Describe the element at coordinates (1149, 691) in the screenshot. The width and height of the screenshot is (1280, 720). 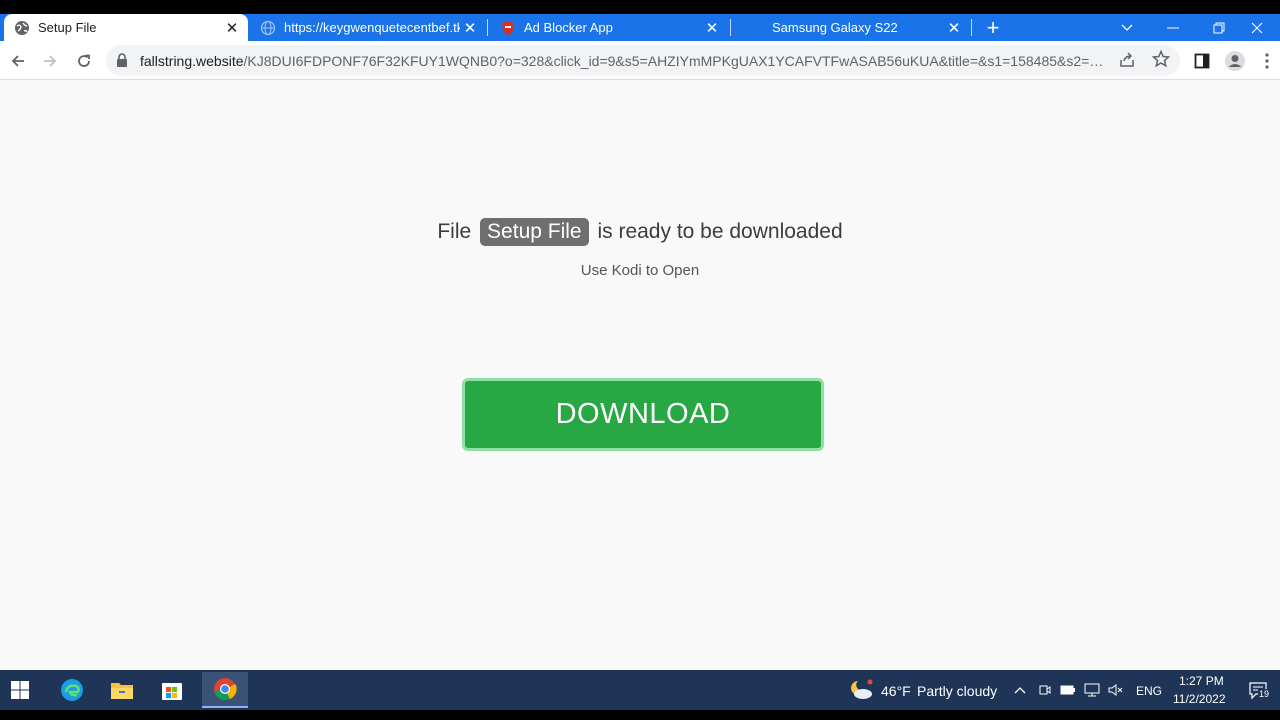
I see `input-language: ENG` at that location.